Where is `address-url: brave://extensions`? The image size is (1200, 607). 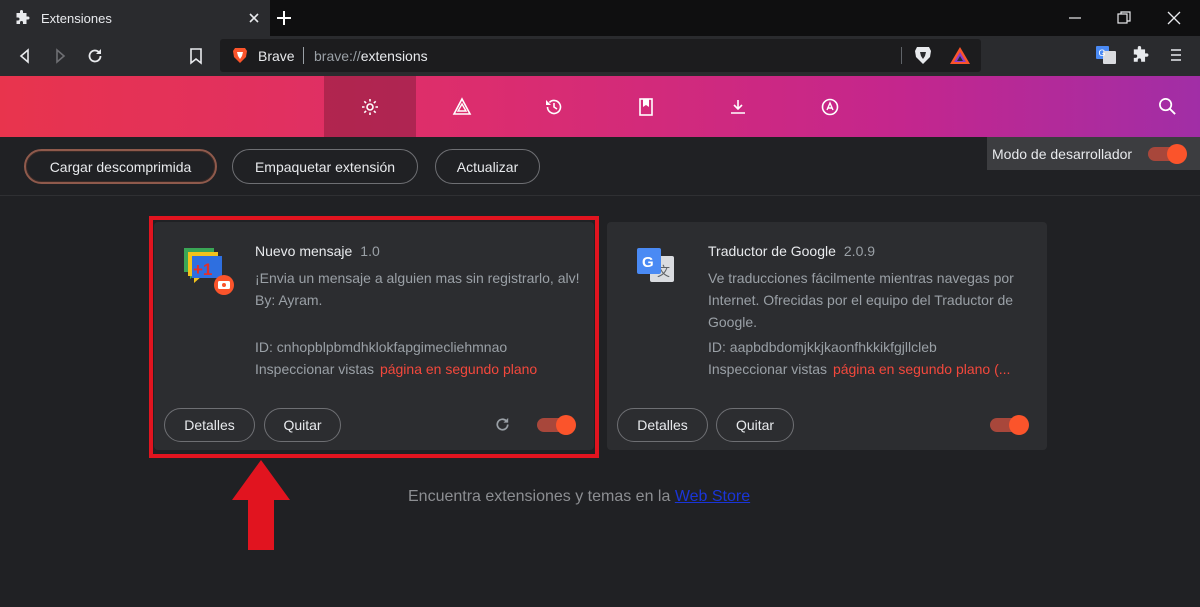
address-url: brave://extensions is located at coordinates (371, 56).